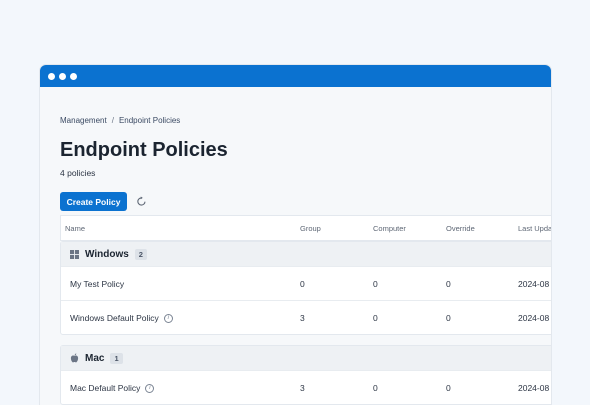  What do you see at coordinates (121, 318) in the screenshot?
I see `policy-name: Windows Default Policy i` at bounding box center [121, 318].